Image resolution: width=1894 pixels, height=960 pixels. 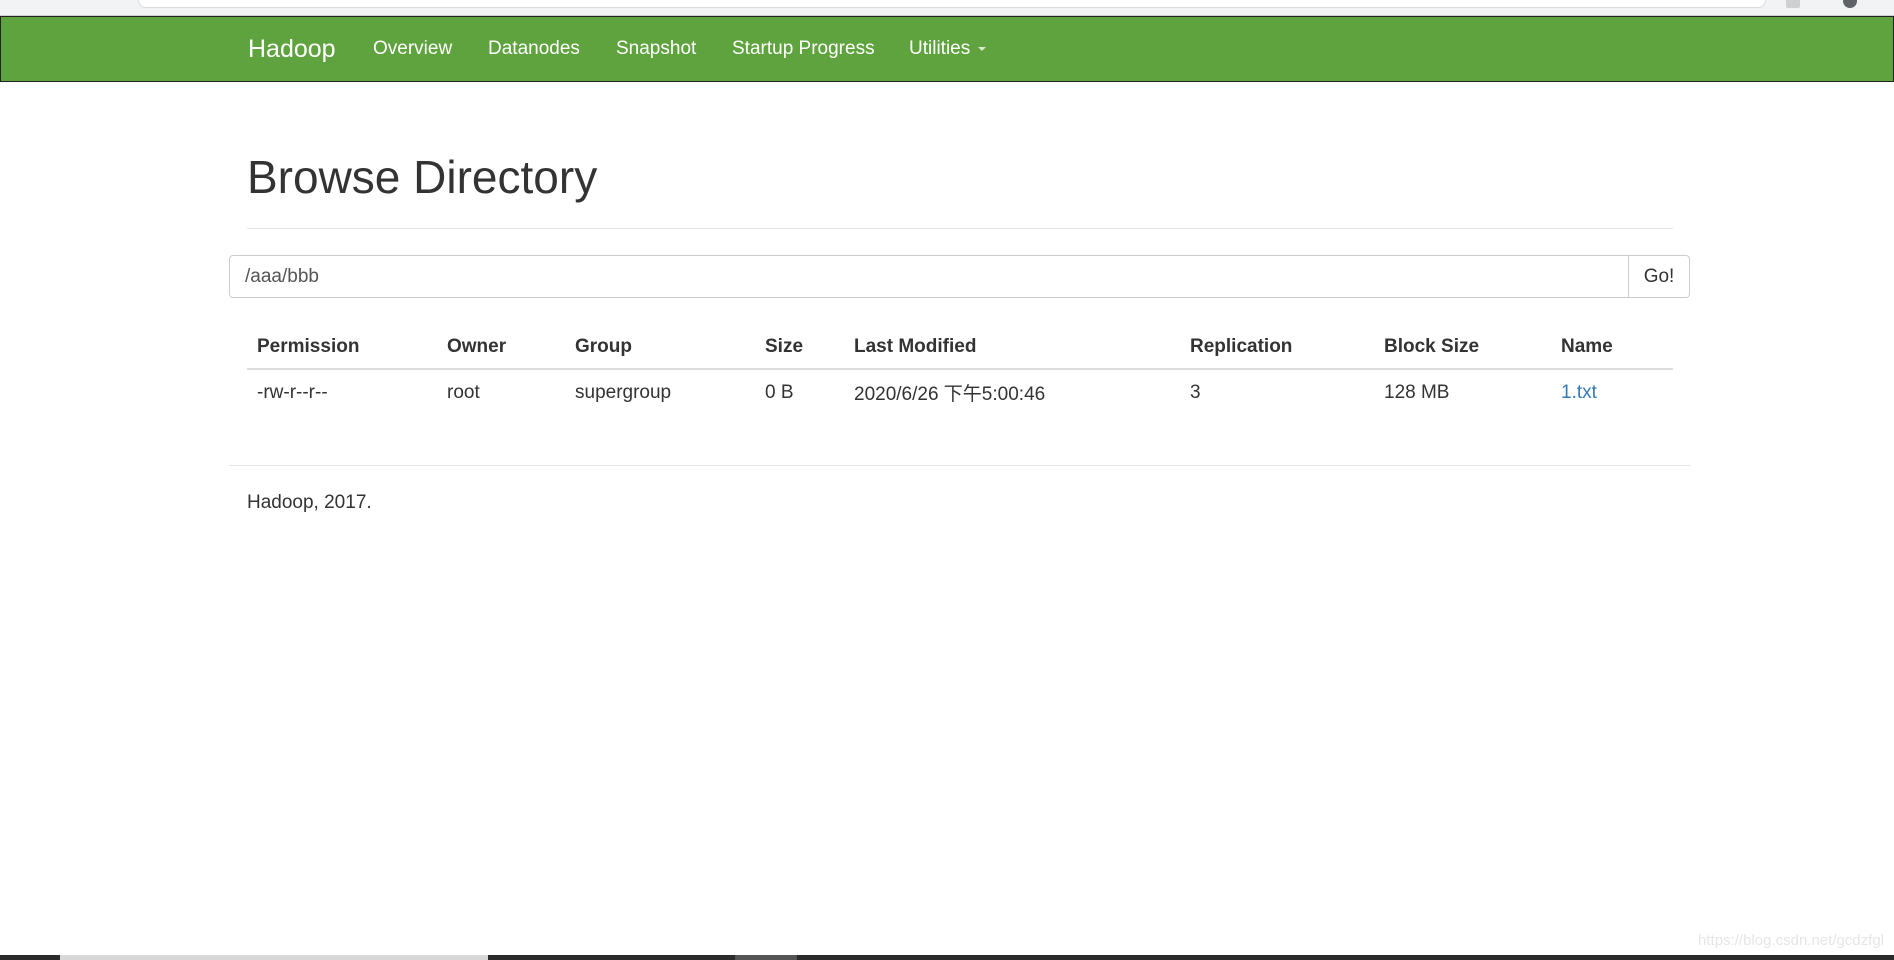 I want to click on header-divider, so click(x=960, y=228).